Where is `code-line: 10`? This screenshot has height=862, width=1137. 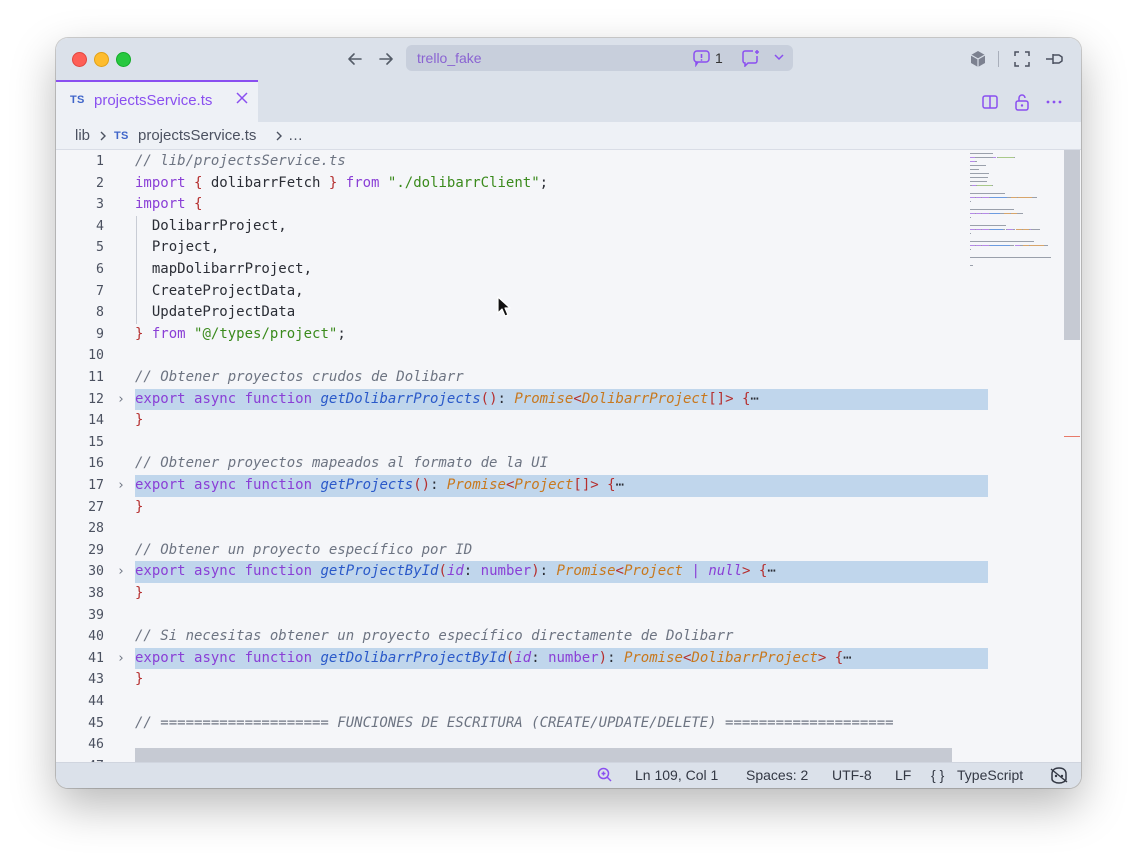
code-line: 10 is located at coordinates (561, 356).